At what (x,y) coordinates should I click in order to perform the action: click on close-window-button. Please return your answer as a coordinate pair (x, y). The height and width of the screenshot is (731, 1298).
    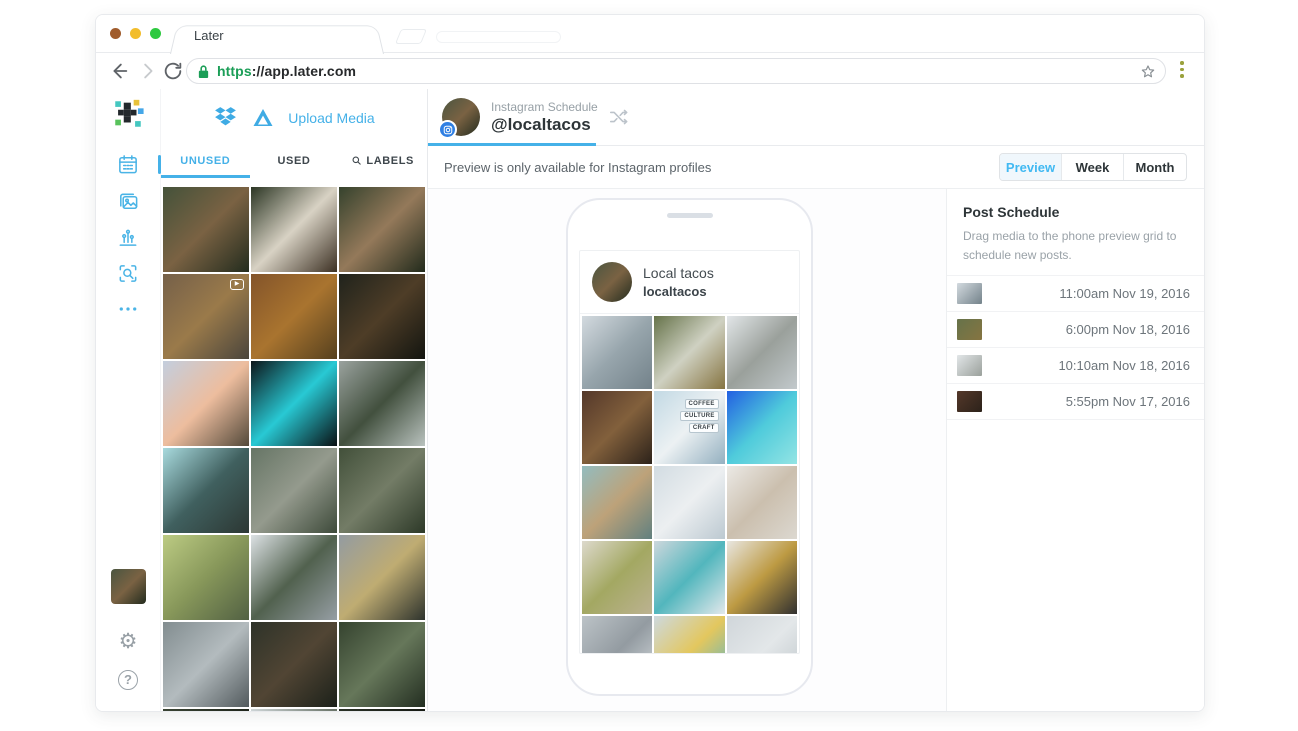
    Looking at the image, I should click on (115, 33).